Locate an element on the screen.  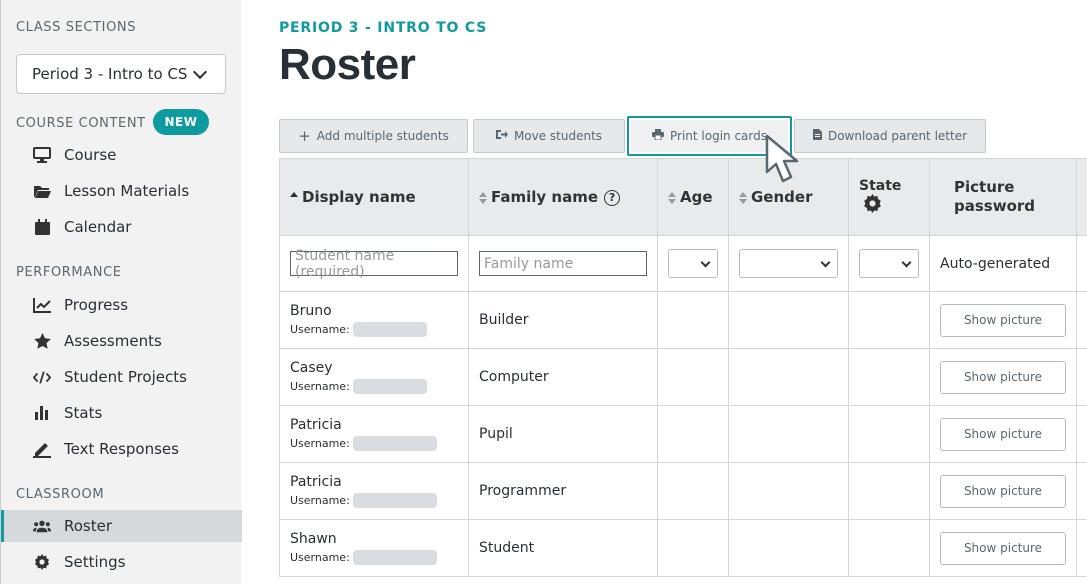
page-title: Roster is located at coordinates (347, 64).